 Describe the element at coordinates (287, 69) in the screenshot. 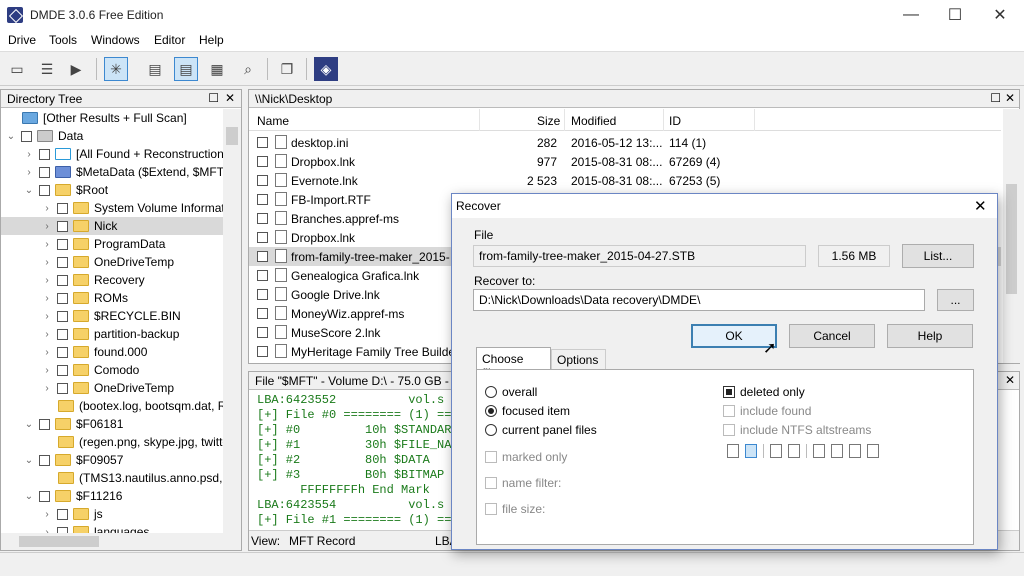

I see `windows-icon-button: ❐` at that location.